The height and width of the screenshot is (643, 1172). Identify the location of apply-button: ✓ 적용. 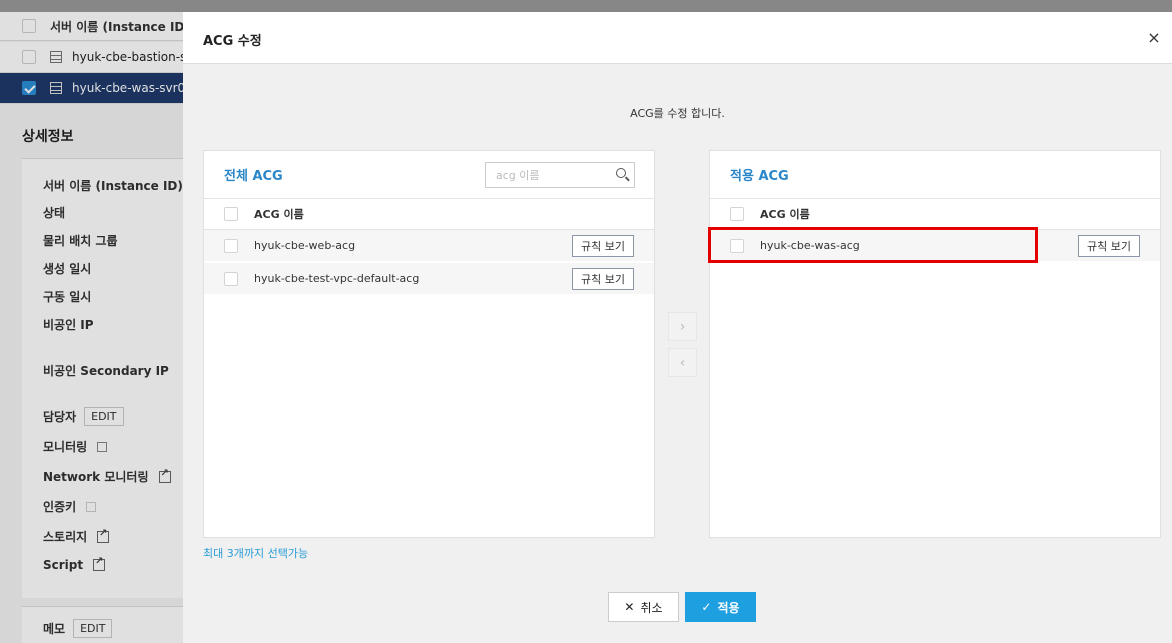
(720, 607).